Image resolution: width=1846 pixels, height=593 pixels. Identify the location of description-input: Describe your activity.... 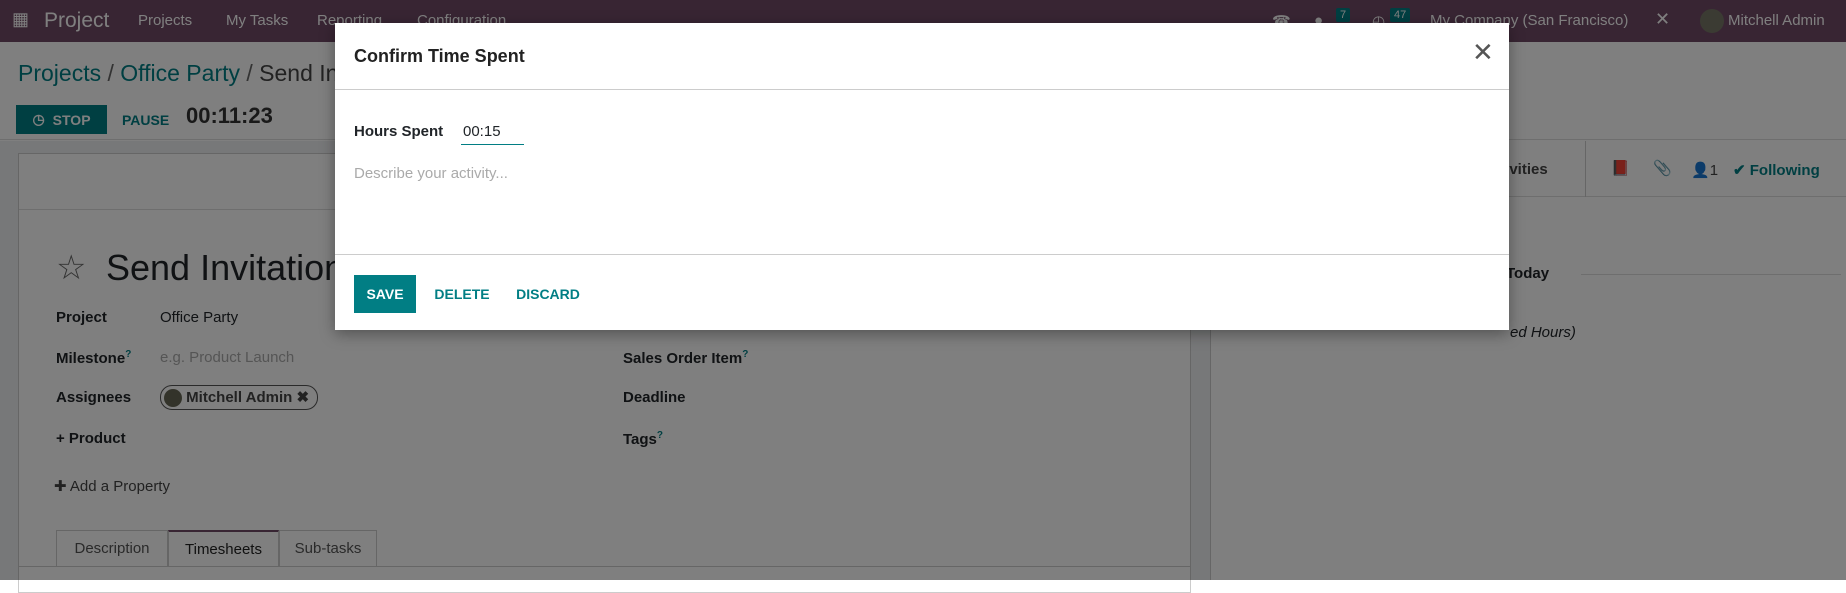
(431, 173).